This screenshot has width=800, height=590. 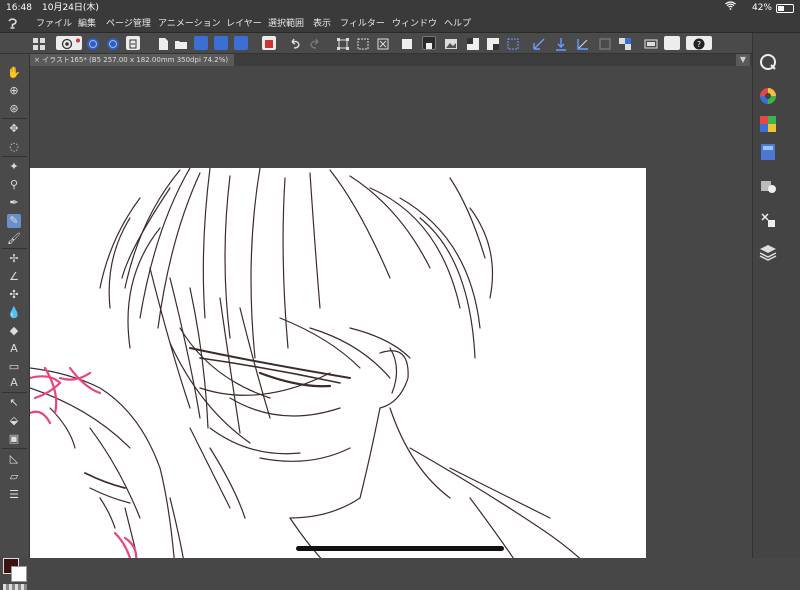 I want to click on quick-access-icon, so click(x=768, y=62).